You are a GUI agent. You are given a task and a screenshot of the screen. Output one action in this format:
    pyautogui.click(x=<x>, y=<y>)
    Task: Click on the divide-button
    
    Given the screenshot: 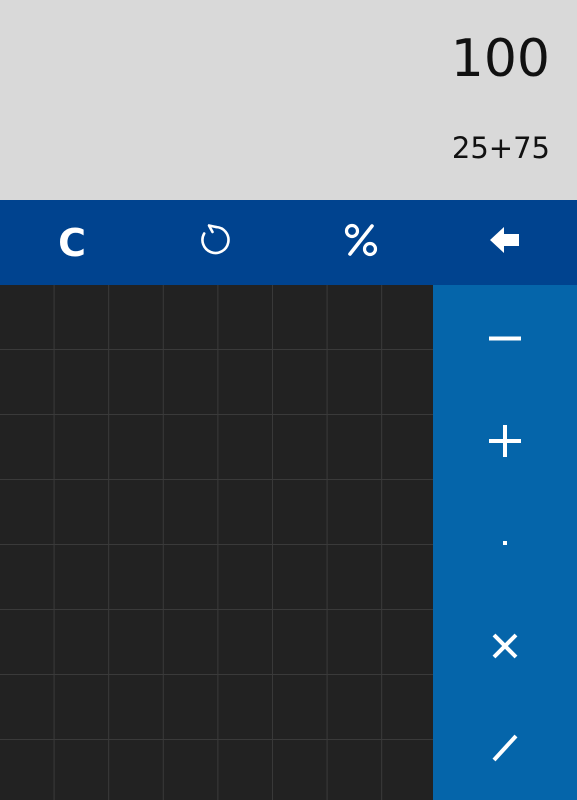 What is the action you would take?
    pyautogui.click(x=505, y=748)
    